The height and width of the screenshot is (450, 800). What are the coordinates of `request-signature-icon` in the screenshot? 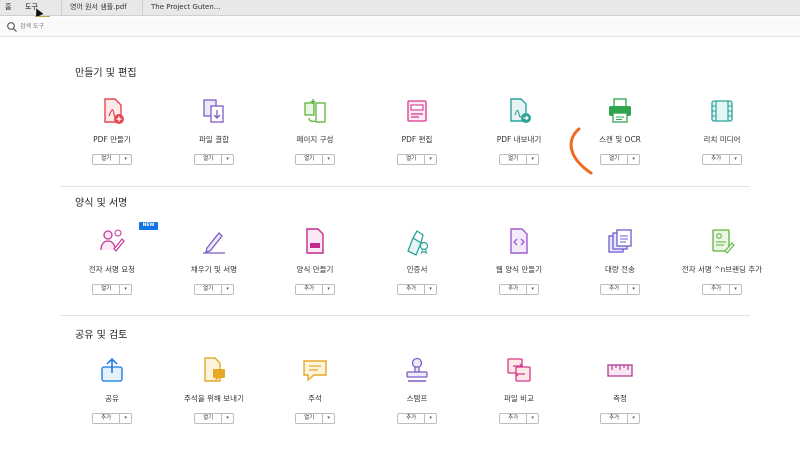 It's located at (112, 241).